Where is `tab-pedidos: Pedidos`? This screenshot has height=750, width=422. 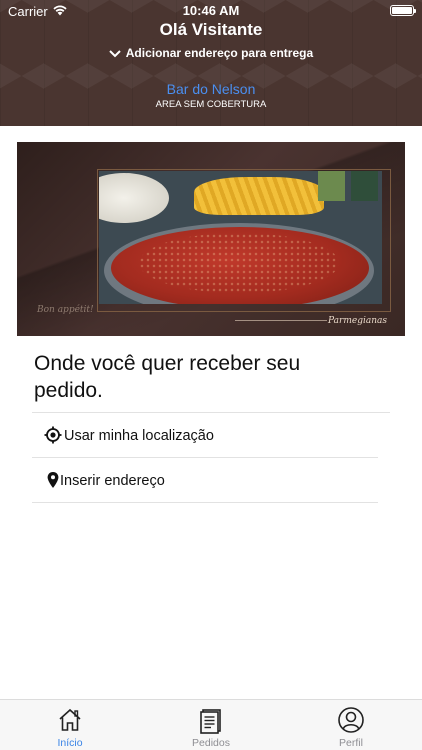
tab-pedidos: Pedidos is located at coordinates (211, 725).